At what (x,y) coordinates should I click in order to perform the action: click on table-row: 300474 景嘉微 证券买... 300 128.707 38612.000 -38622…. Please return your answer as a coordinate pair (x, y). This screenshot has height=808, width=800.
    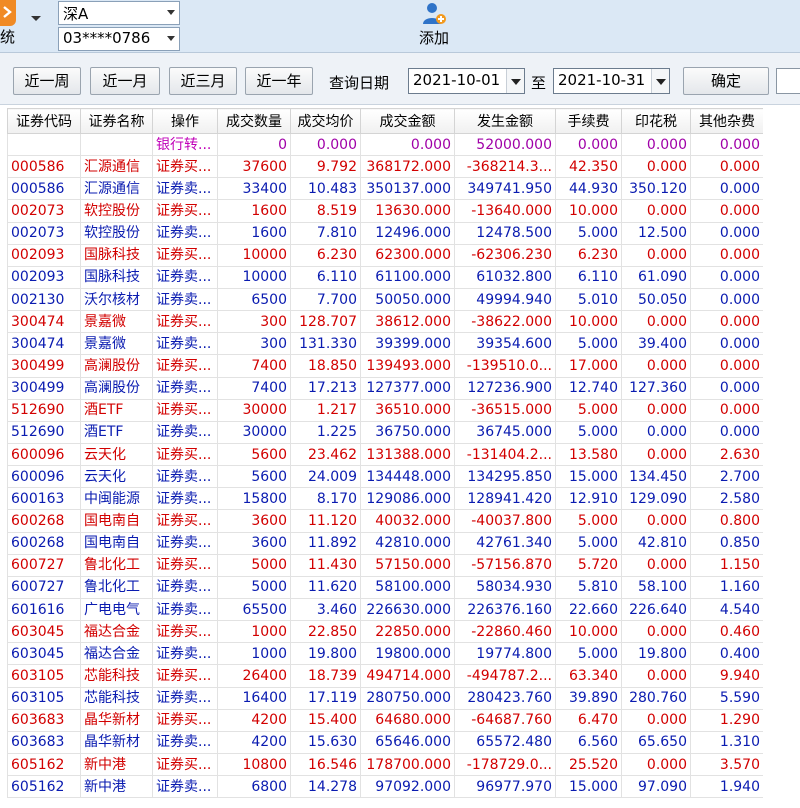
    Looking at the image, I should click on (385, 322).